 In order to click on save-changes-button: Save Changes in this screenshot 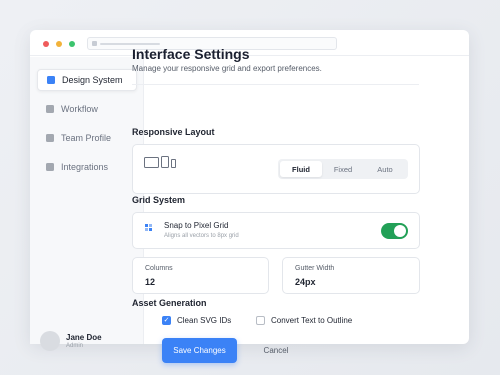, I will do `click(199, 350)`.